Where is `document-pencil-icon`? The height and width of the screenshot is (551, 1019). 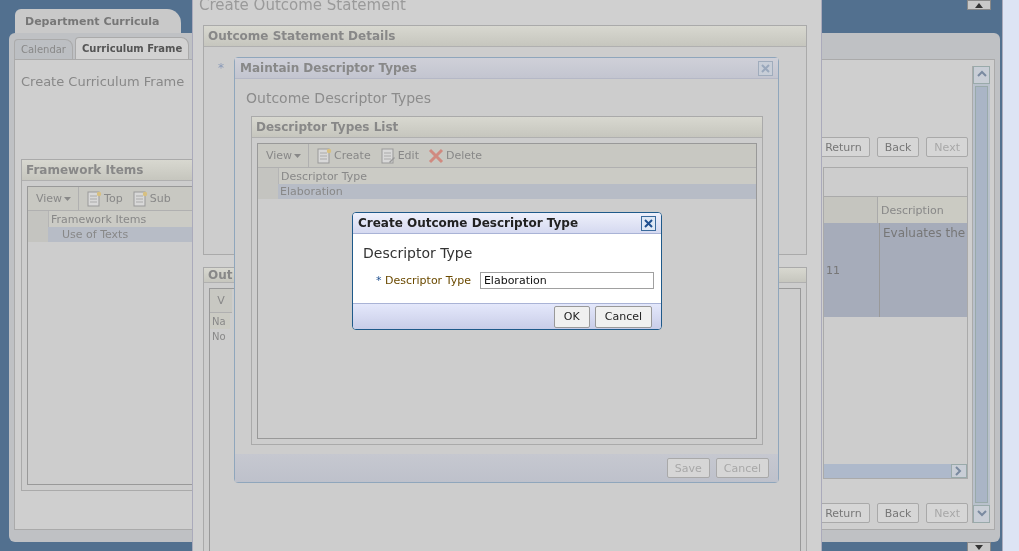 document-pencil-icon is located at coordinates (387, 155).